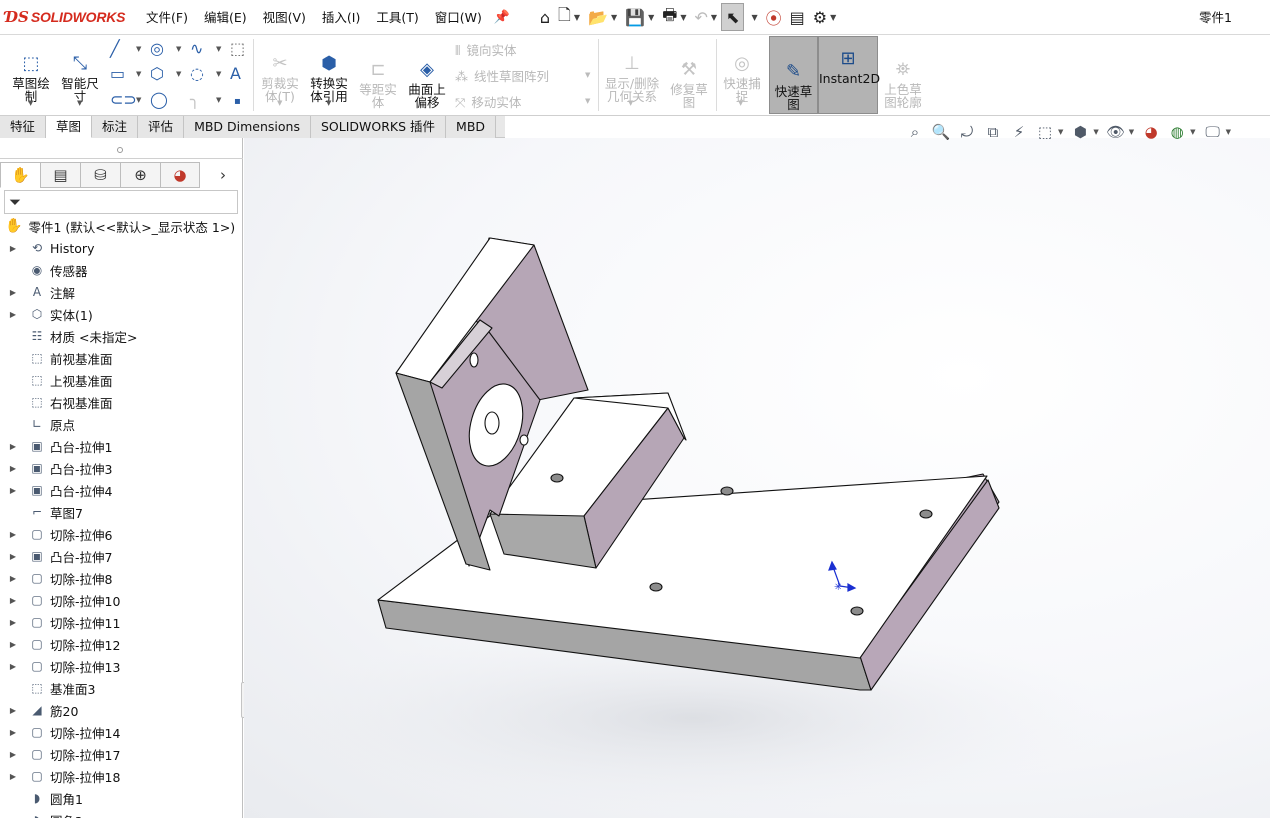 This screenshot has height=818, width=1270. Describe the element at coordinates (225, 17) in the screenshot. I see `menu-edit: 编辑(E)` at that location.